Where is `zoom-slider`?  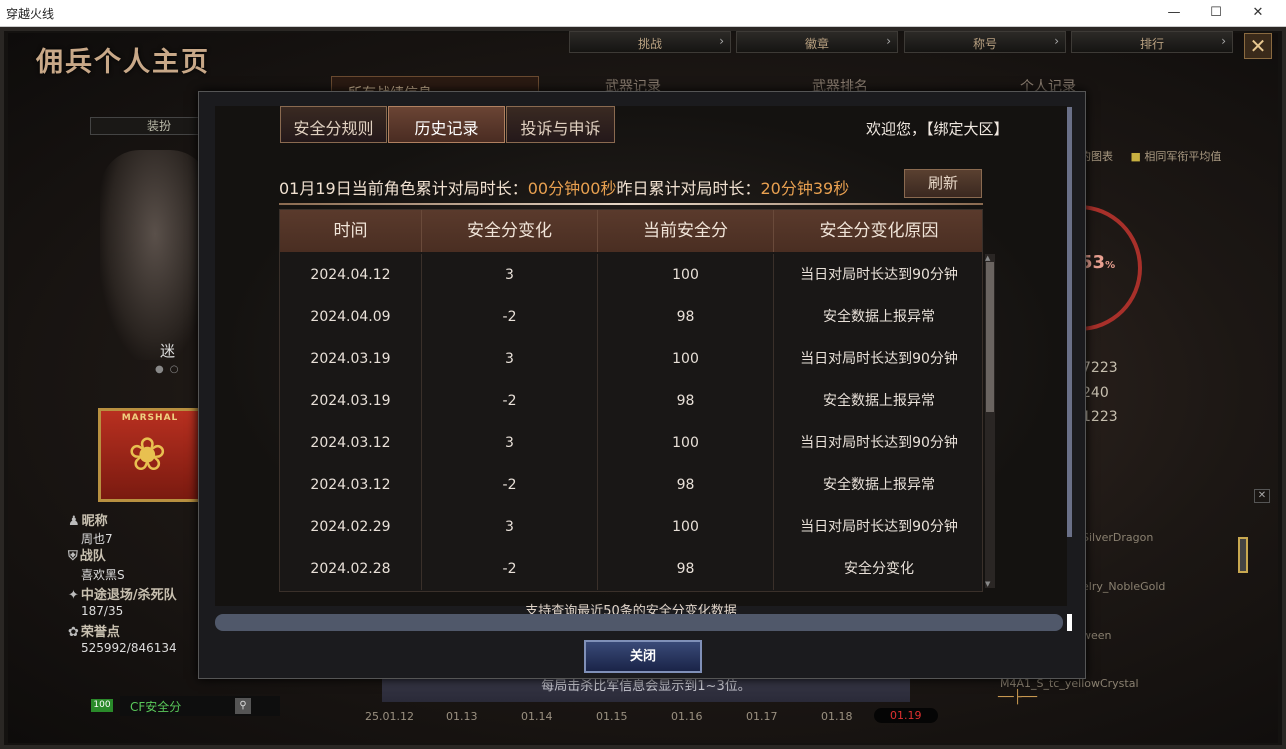
zoom-slider is located at coordinates (1243, 555).